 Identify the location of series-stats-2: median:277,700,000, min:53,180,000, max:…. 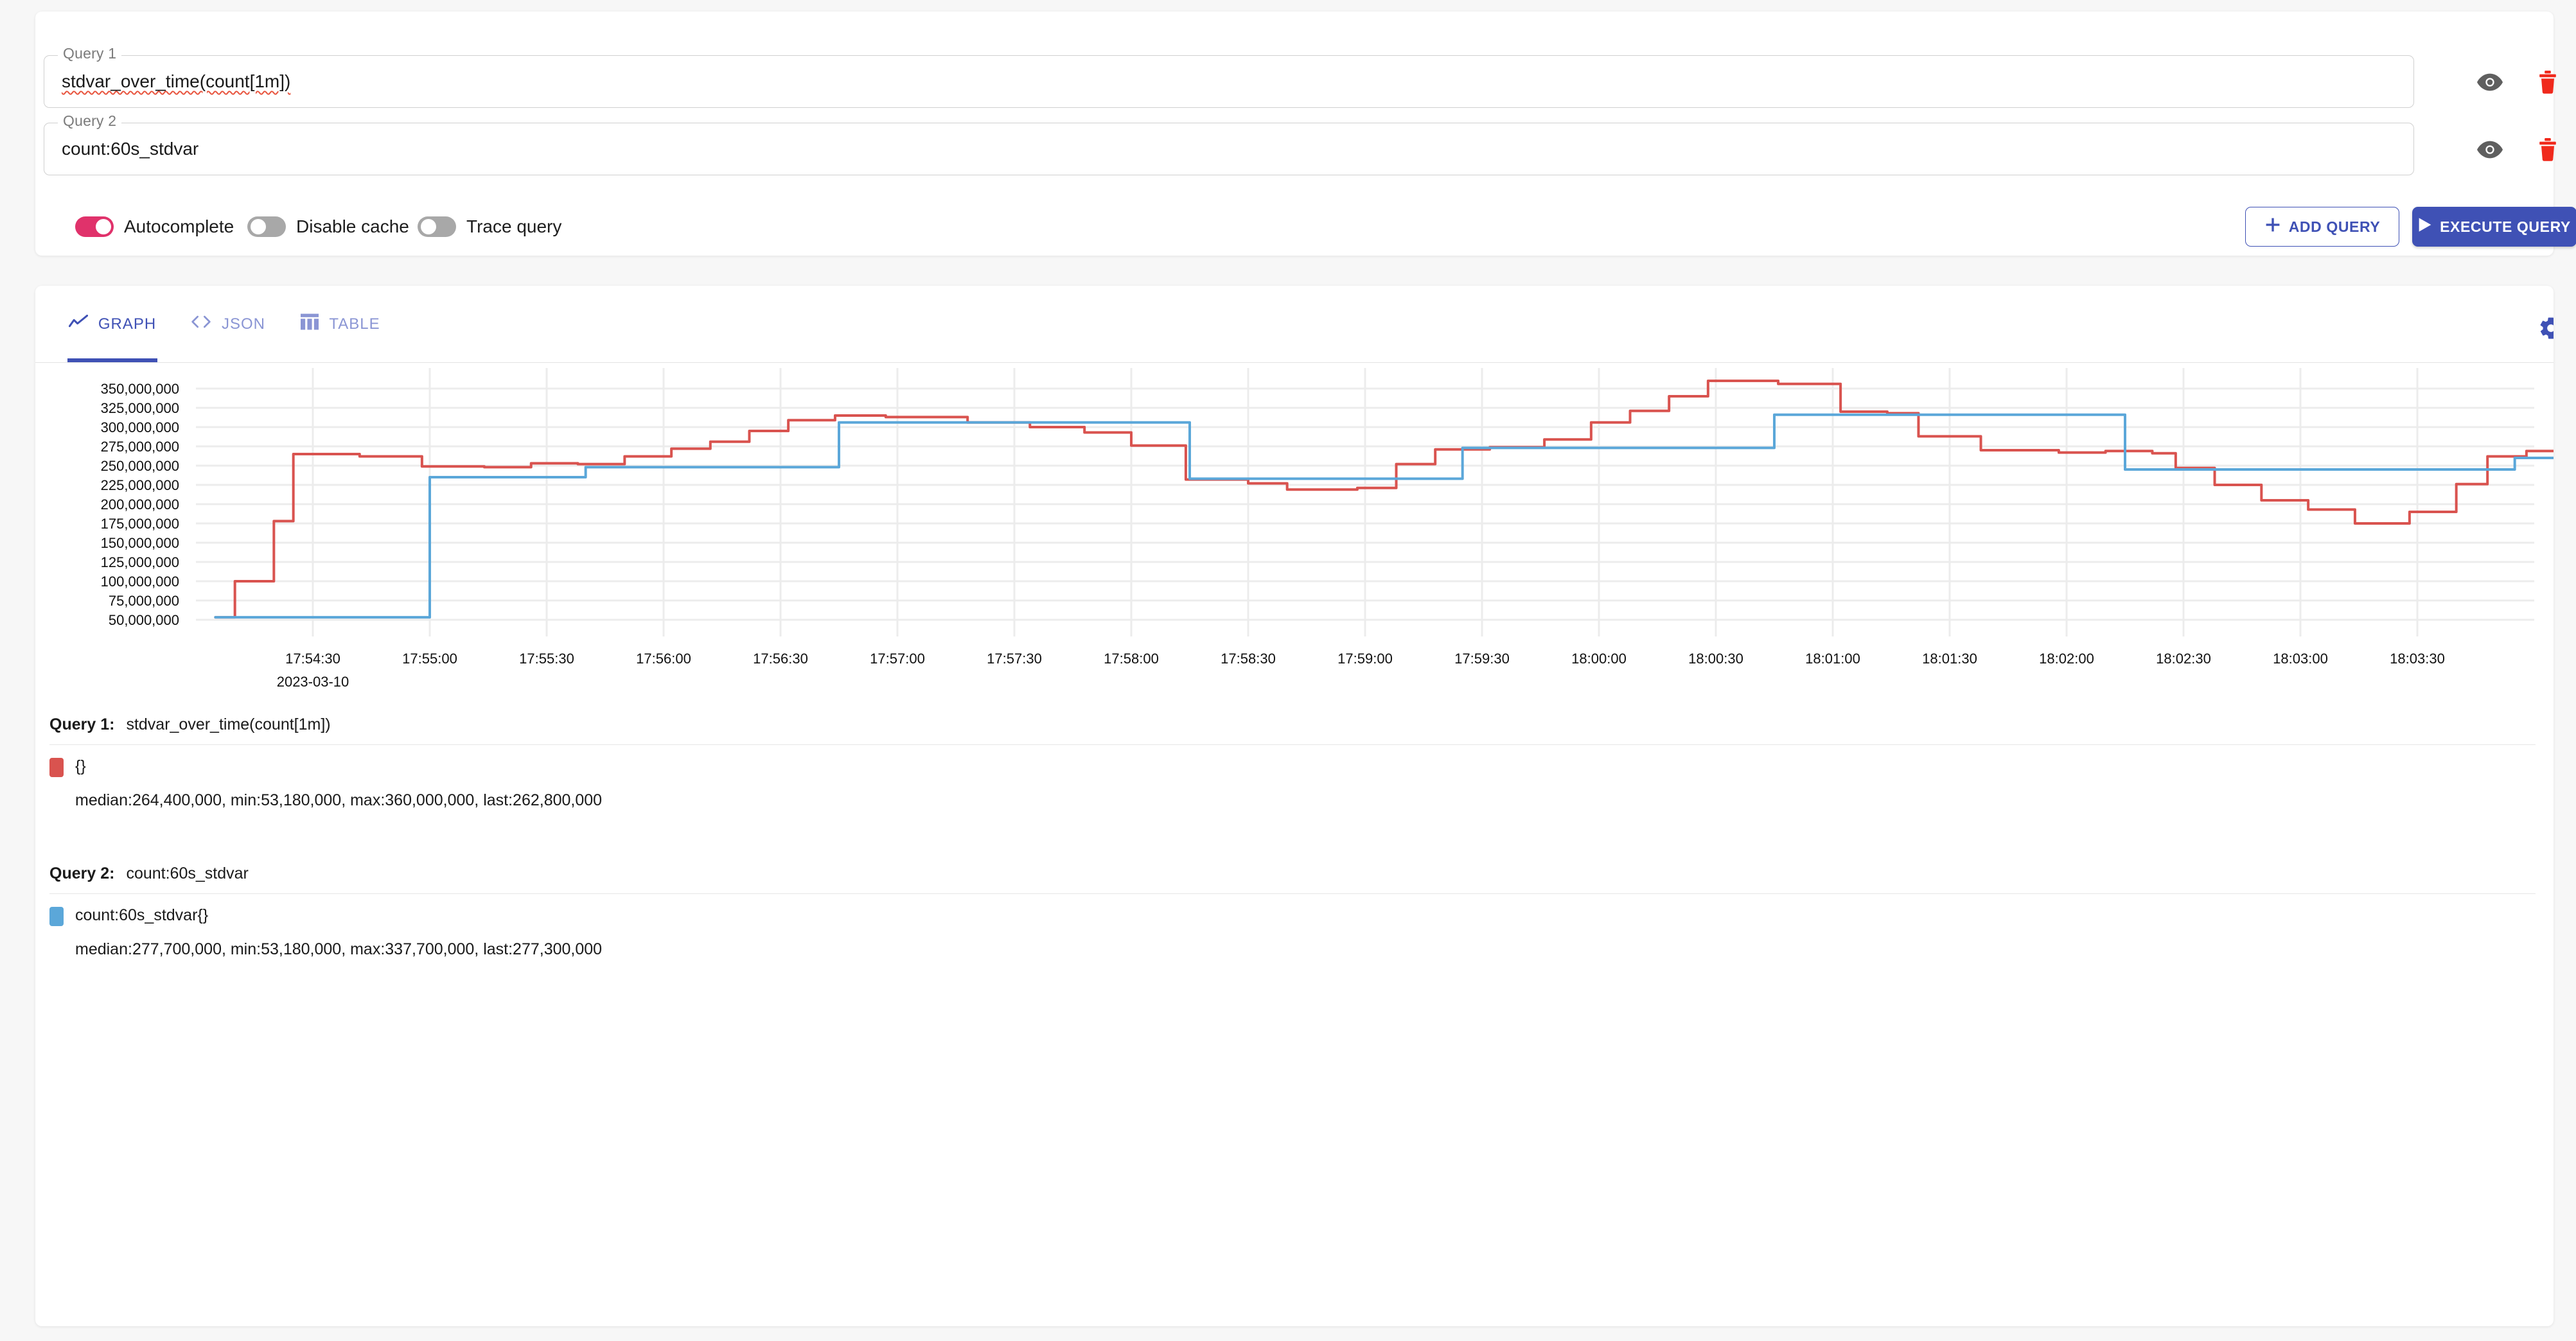
(339, 949).